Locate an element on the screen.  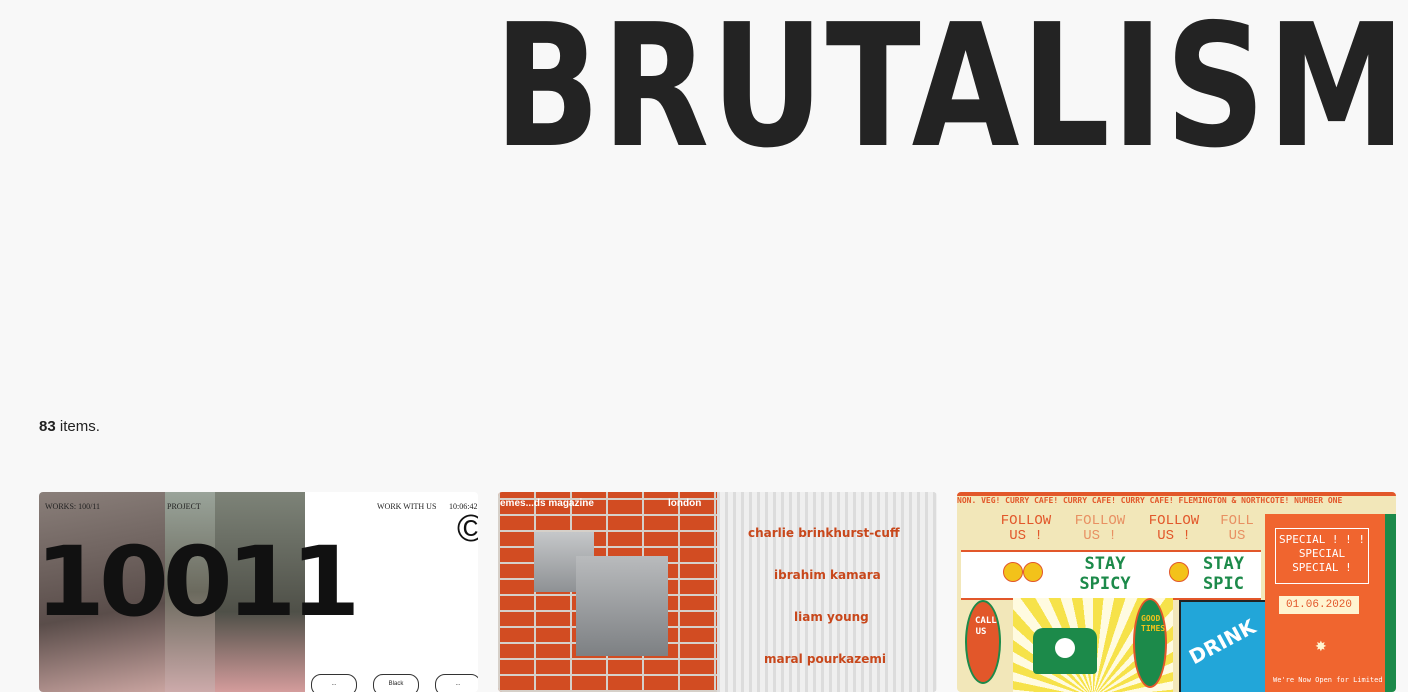
card-magazine-label: emes...ds magazine is located at coordinates (547, 503).